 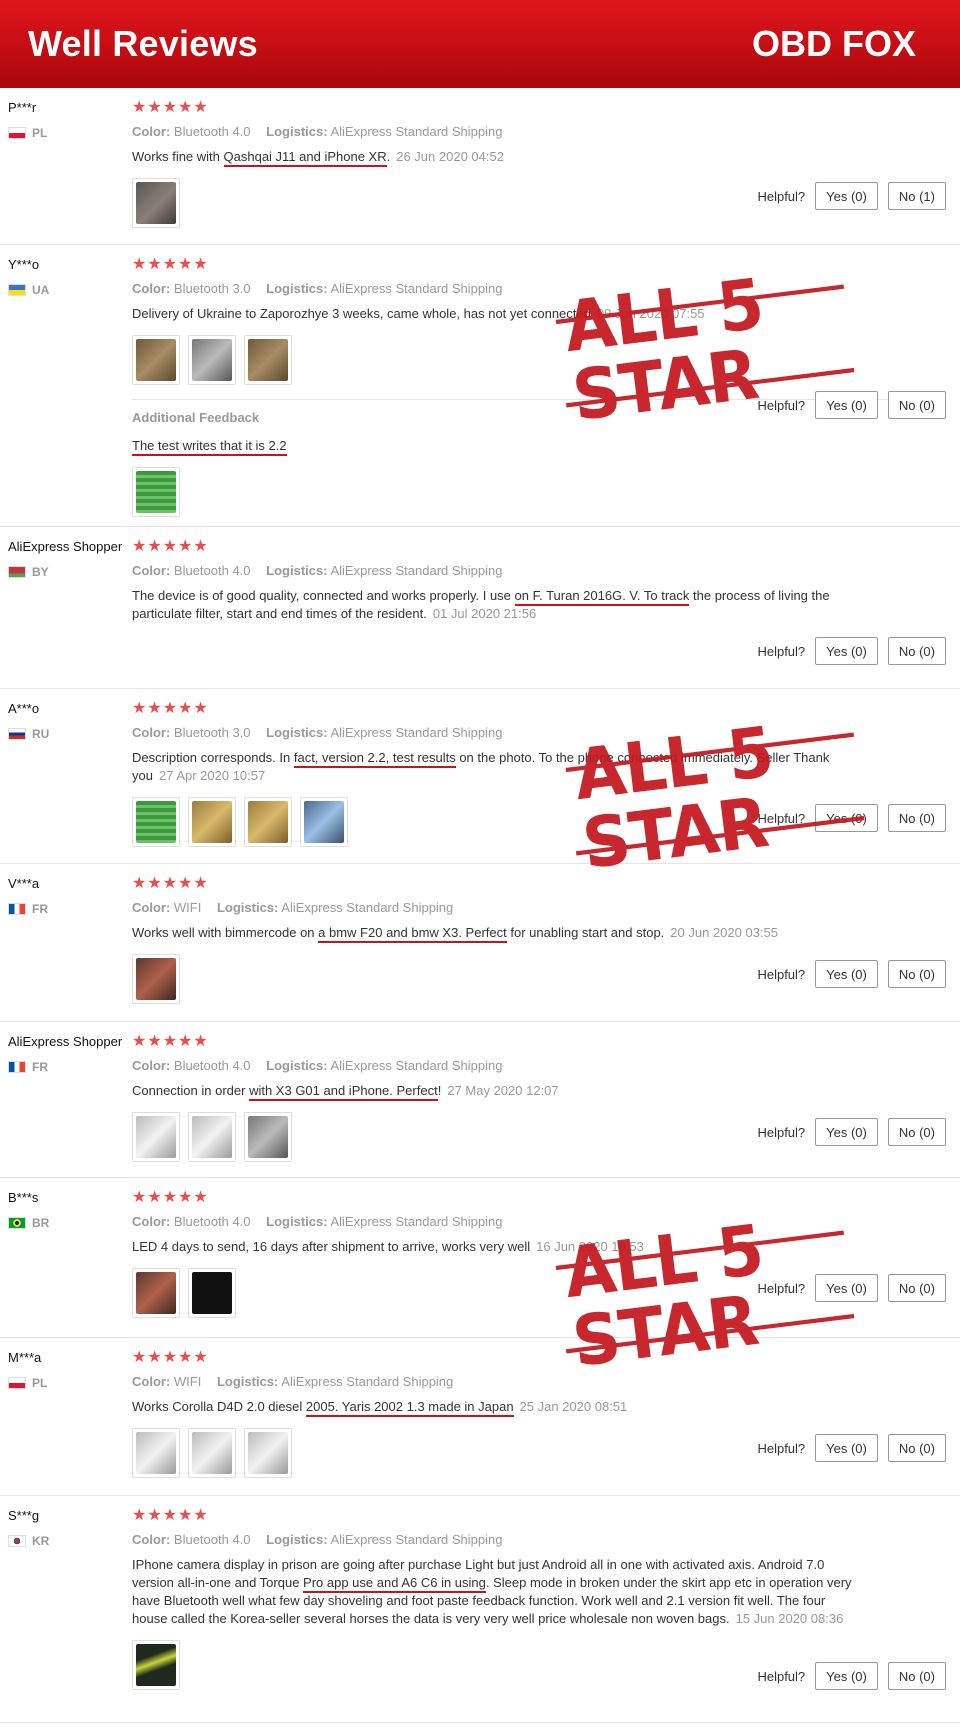 I want to click on review-date: 26 Jun 2020 04:52, so click(x=450, y=156).